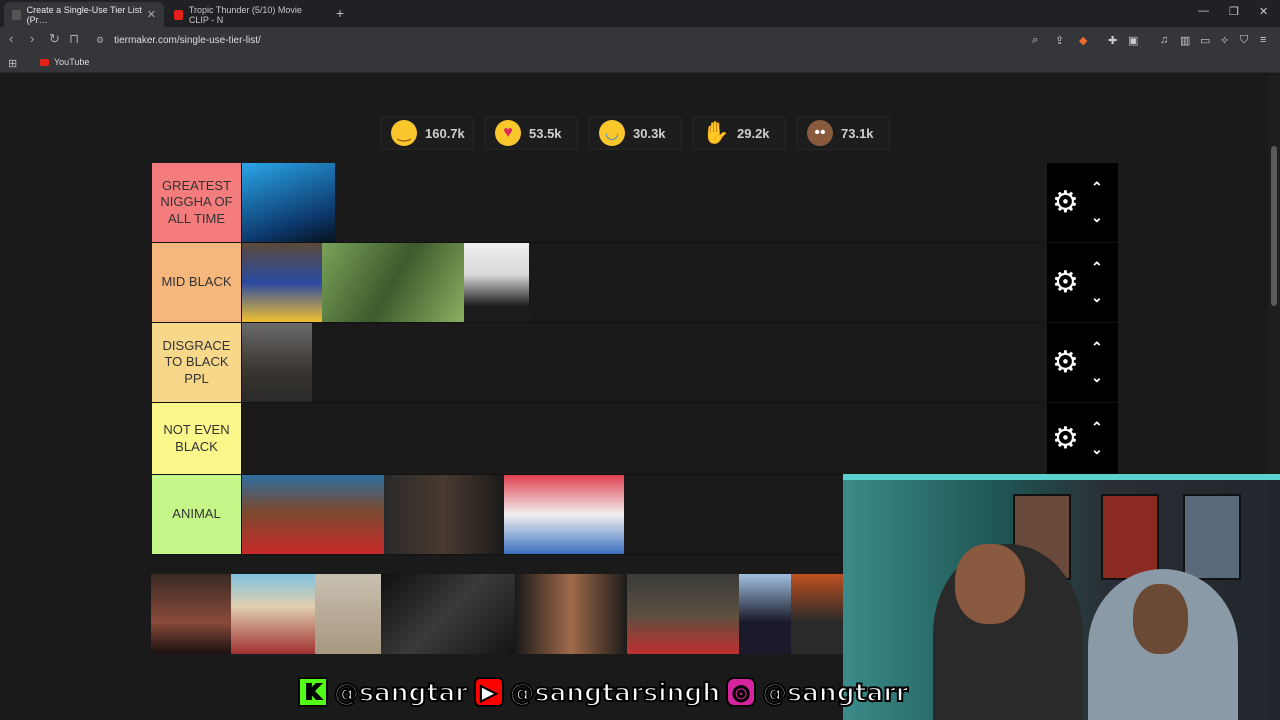 This screenshot has width=1280, height=720. Describe the element at coordinates (1185, 40) in the screenshot. I see `sidebar-icon: ▥` at that location.